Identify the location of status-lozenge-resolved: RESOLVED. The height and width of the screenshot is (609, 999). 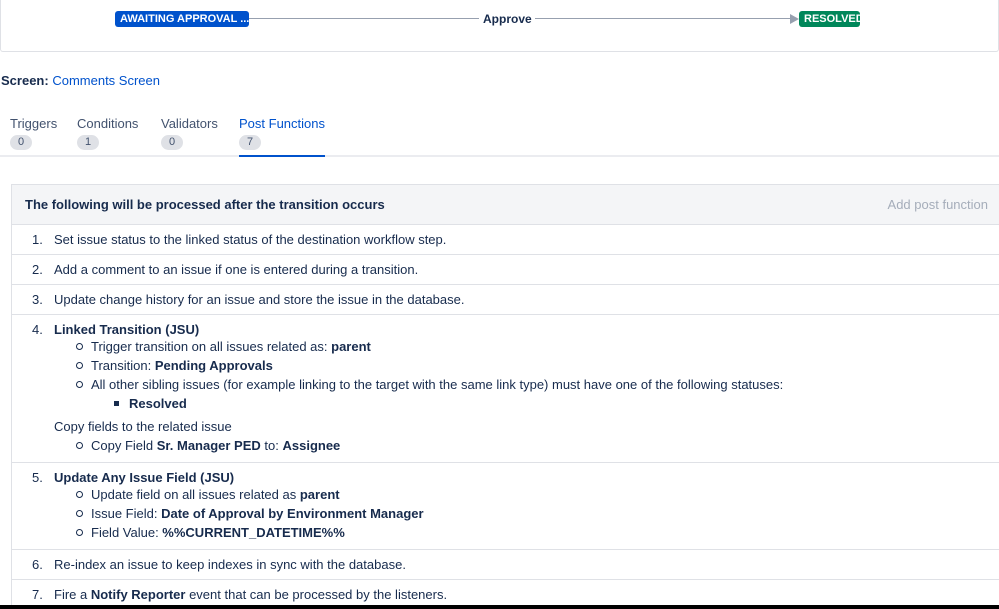
(831, 19).